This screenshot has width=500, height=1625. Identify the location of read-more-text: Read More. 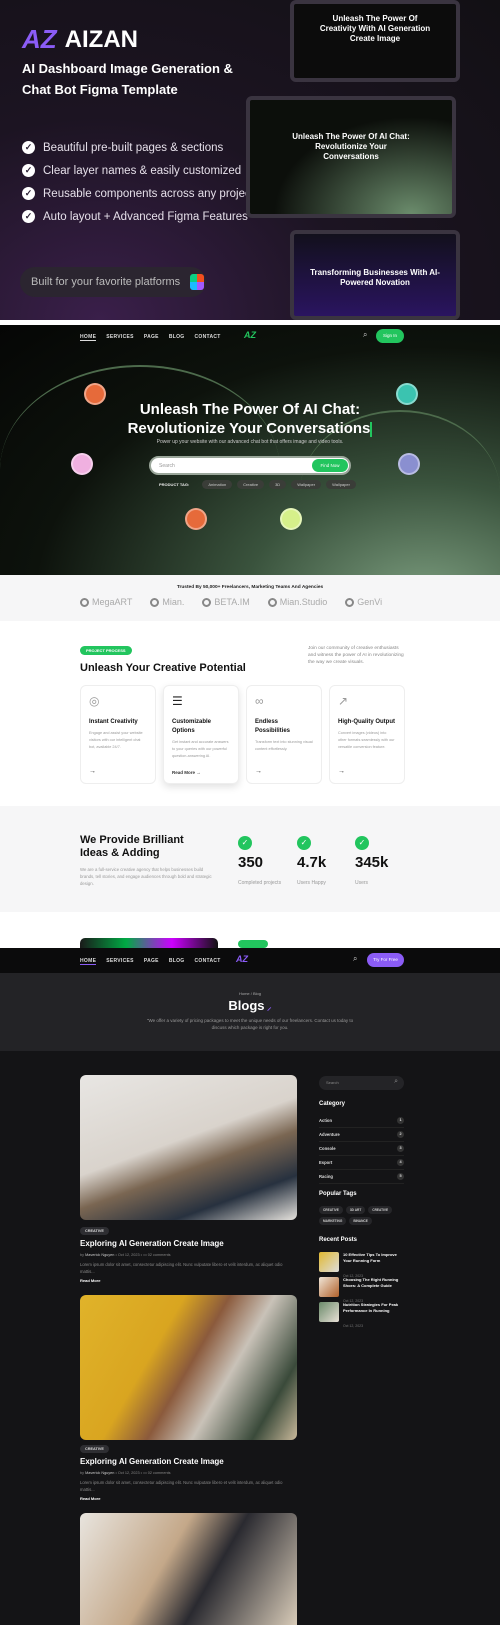
(183, 772).